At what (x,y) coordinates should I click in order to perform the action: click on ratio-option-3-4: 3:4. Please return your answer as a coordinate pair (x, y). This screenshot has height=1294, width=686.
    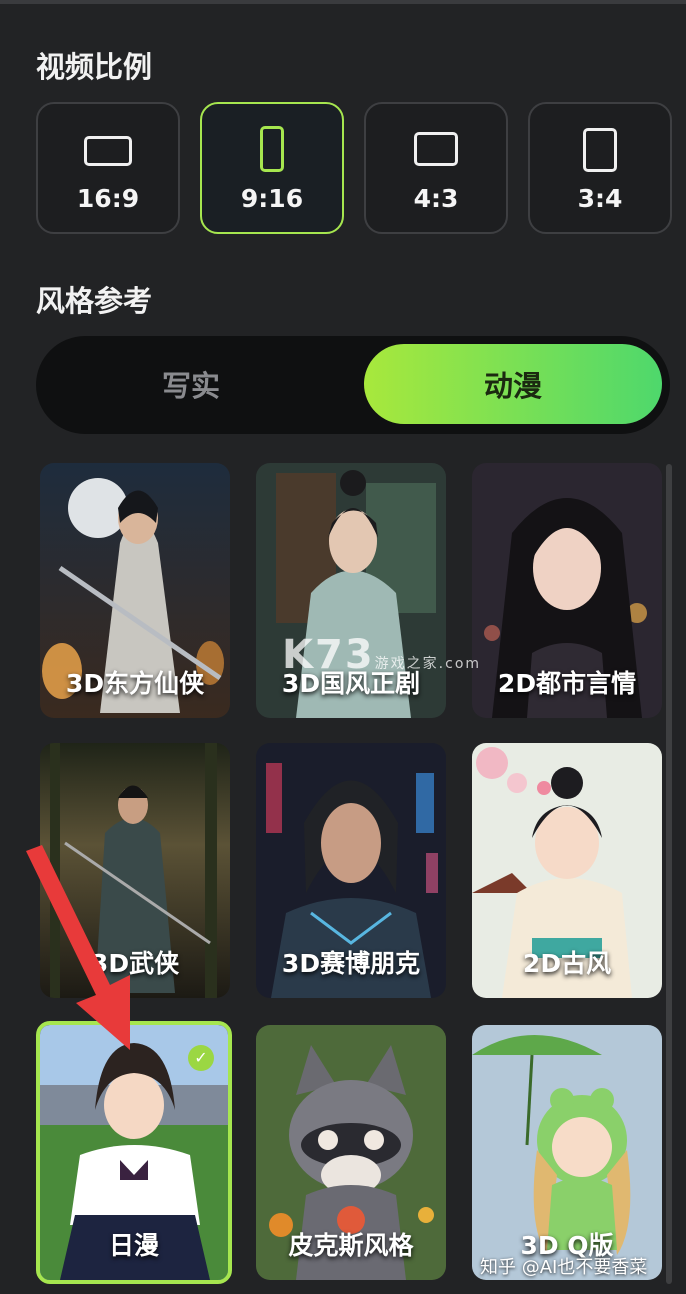
    Looking at the image, I should click on (600, 168).